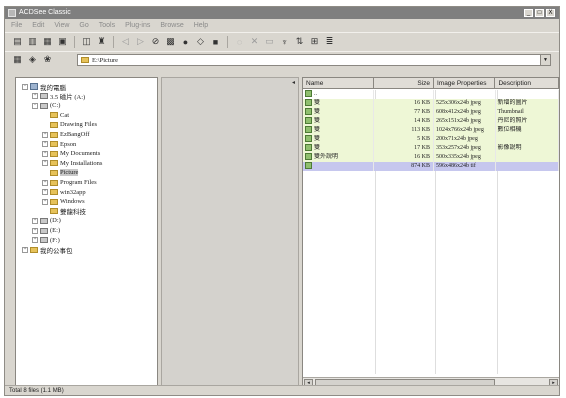 The image size is (566, 398). I want to click on tree-item: Cat, so click(55, 115).